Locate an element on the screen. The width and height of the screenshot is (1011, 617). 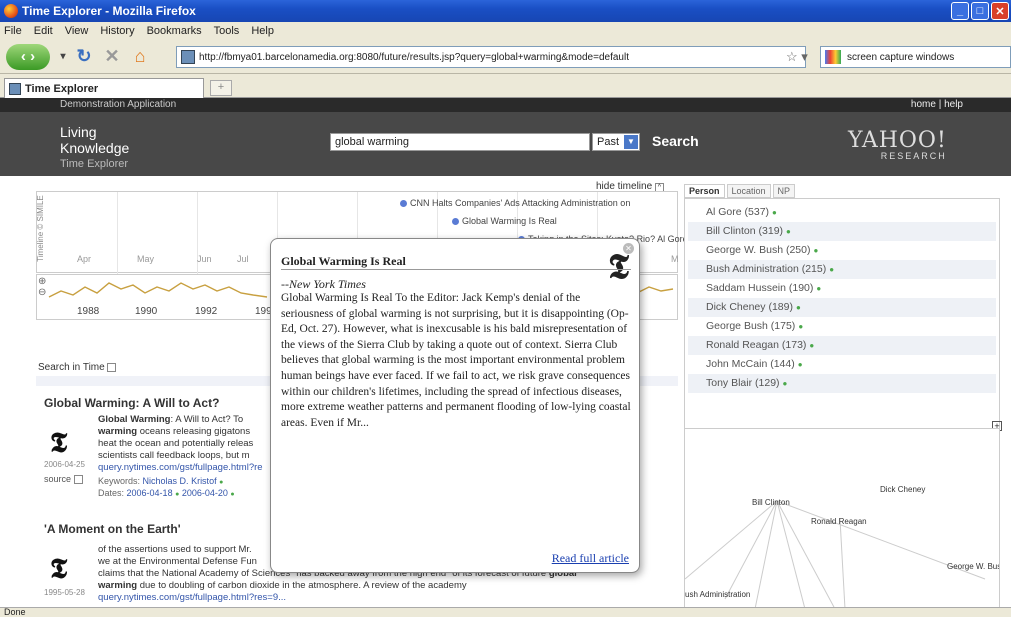
back-forward-button: ‹ › is located at coordinates (28, 56).